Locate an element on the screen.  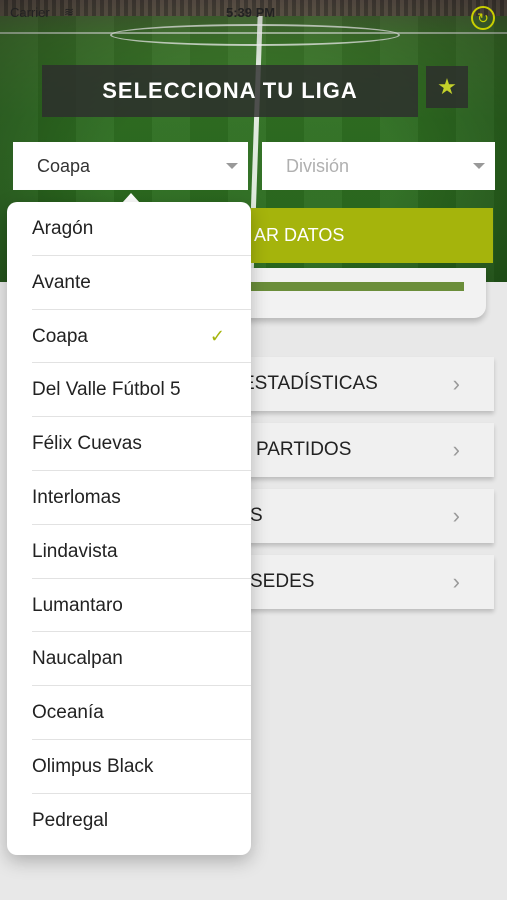
list-item: Félix Cuevas is located at coordinates (129, 444).